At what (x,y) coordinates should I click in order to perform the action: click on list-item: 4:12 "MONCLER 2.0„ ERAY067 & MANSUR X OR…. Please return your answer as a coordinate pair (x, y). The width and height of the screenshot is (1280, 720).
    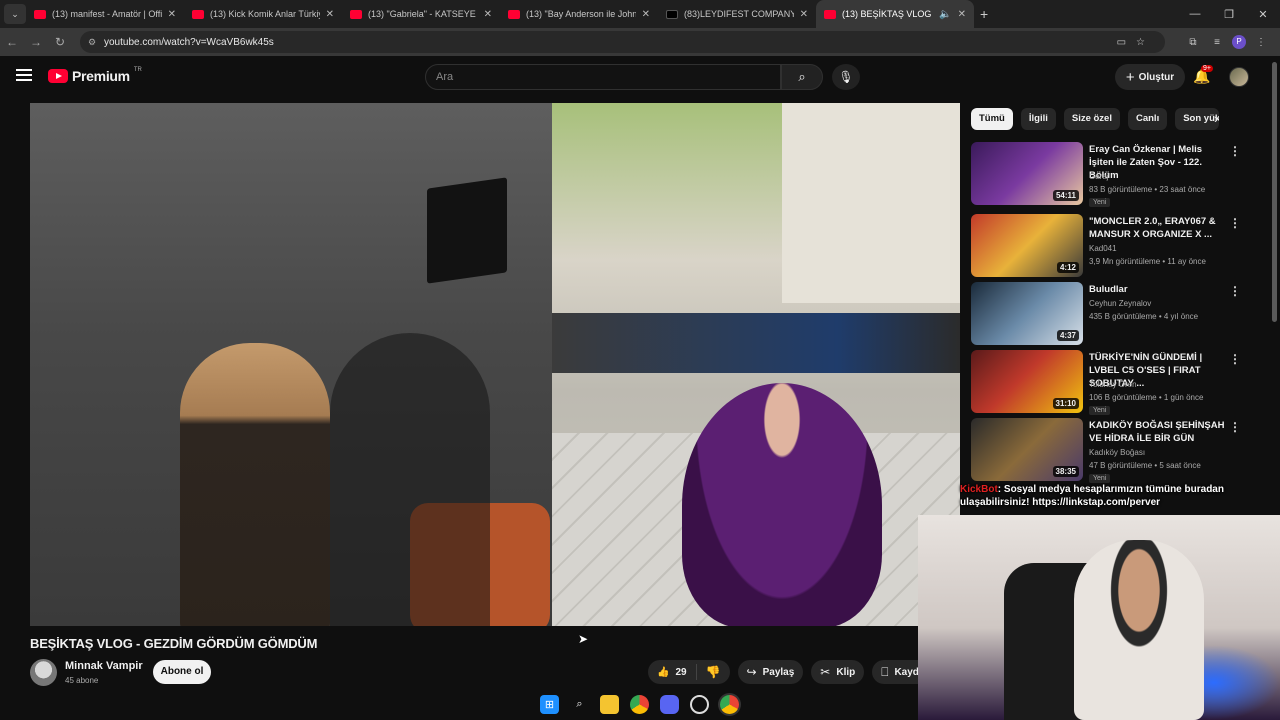
    Looking at the image, I should click on (1116, 248).